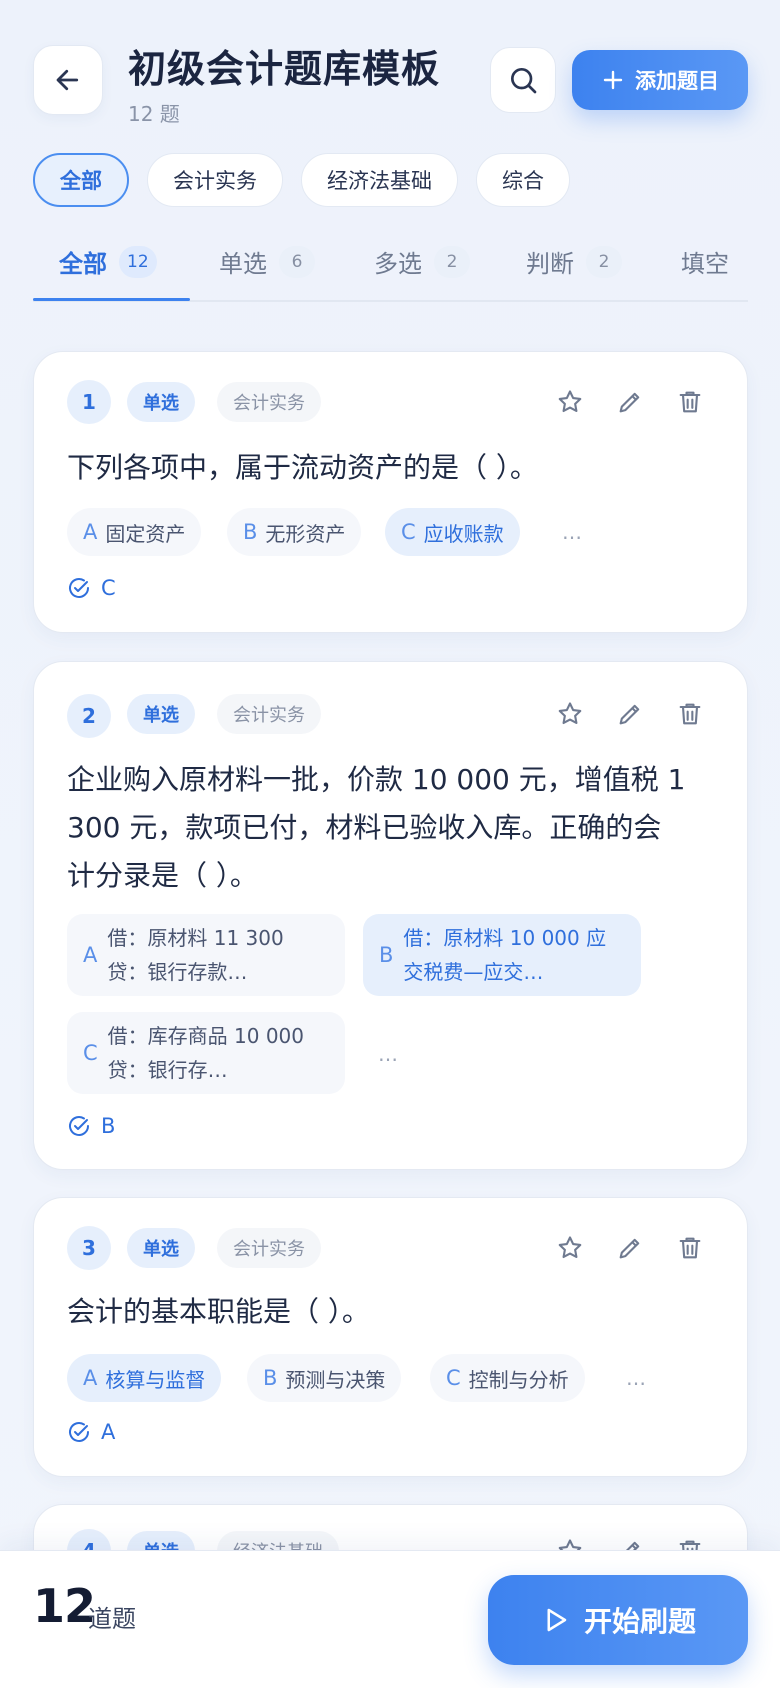 The width and height of the screenshot is (780, 1688). What do you see at coordinates (138, 261) in the screenshot?
I see `tab-count-badge: 12` at bounding box center [138, 261].